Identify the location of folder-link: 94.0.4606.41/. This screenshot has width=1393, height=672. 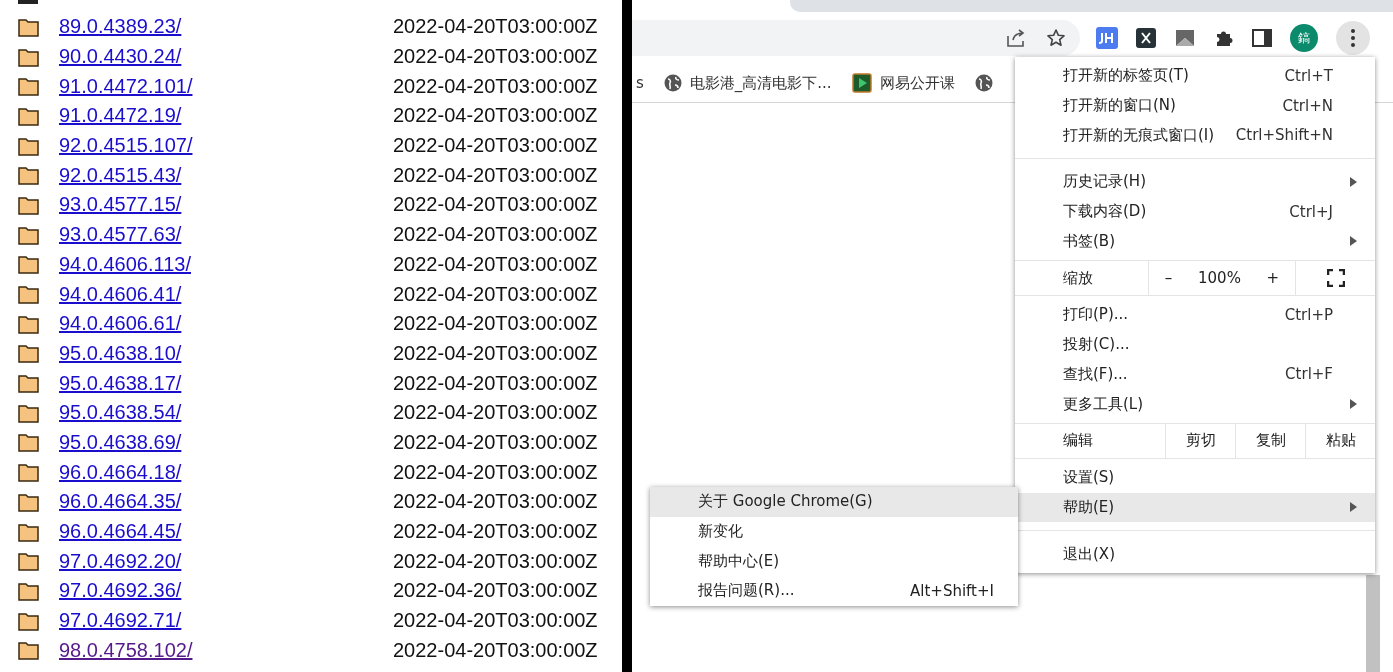
(226, 294).